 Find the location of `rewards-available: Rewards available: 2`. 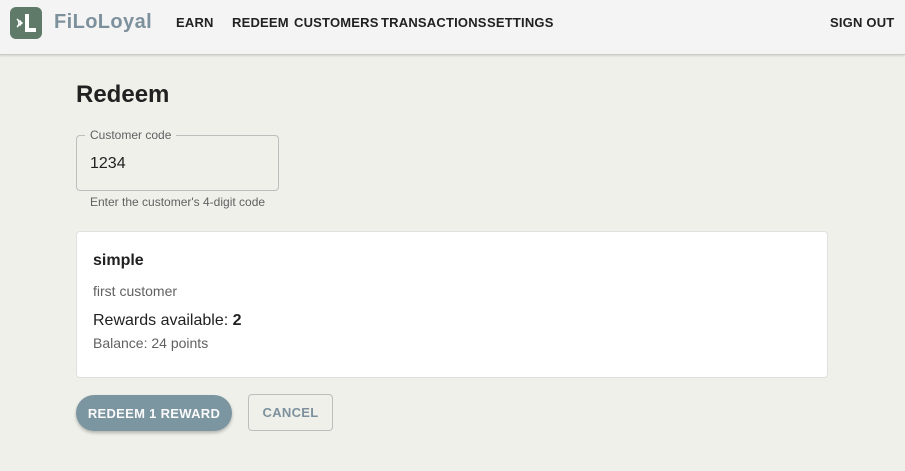

rewards-available: Rewards available: 2 is located at coordinates (167, 321).